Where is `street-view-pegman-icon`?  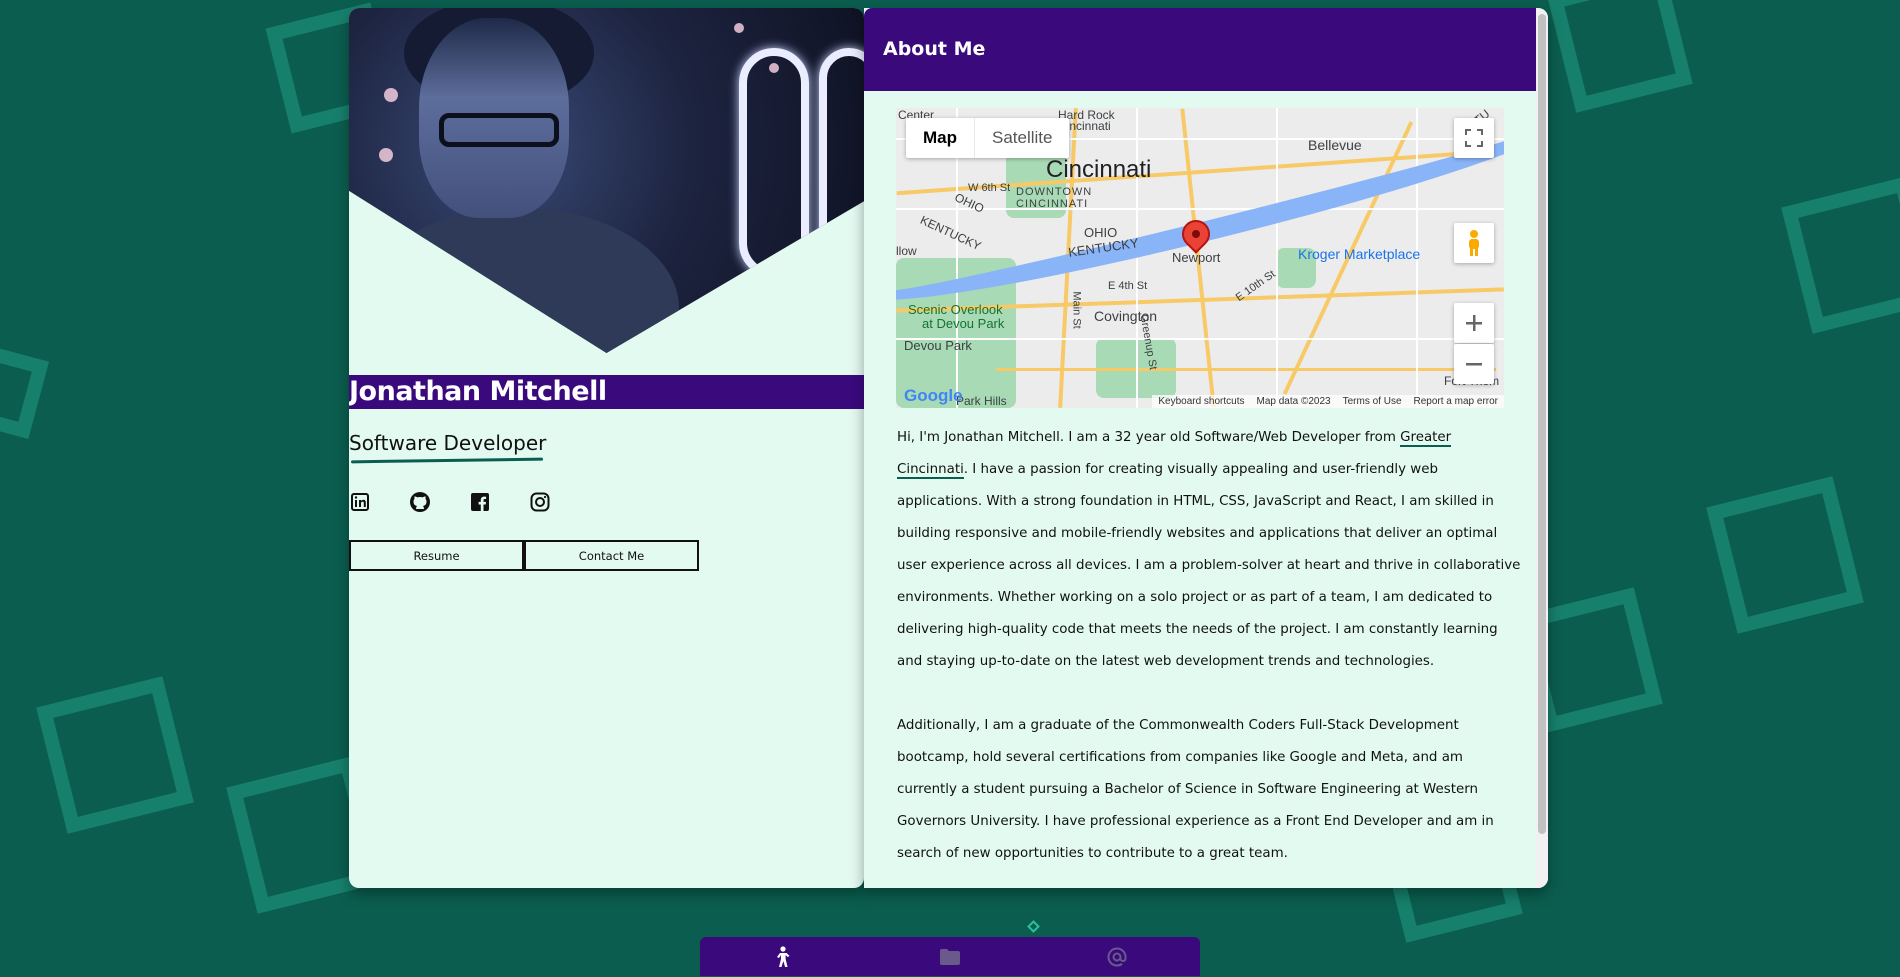 street-view-pegman-icon is located at coordinates (1474, 243).